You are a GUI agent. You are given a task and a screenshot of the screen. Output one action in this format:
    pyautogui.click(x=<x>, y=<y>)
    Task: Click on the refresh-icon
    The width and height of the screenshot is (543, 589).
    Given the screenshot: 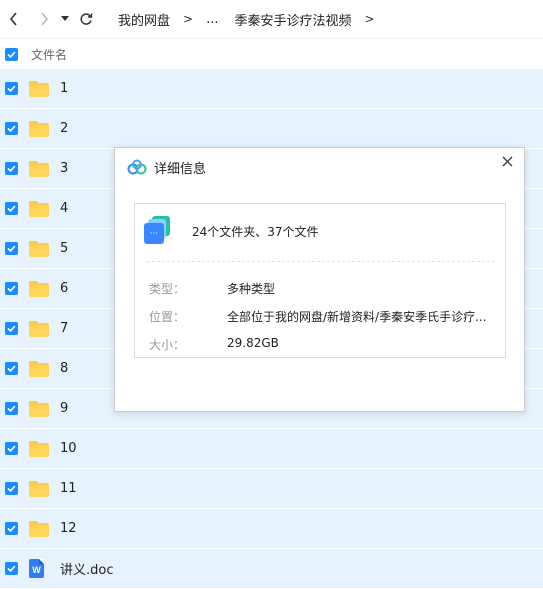 What is the action you would take?
    pyautogui.click(x=86, y=19)
    